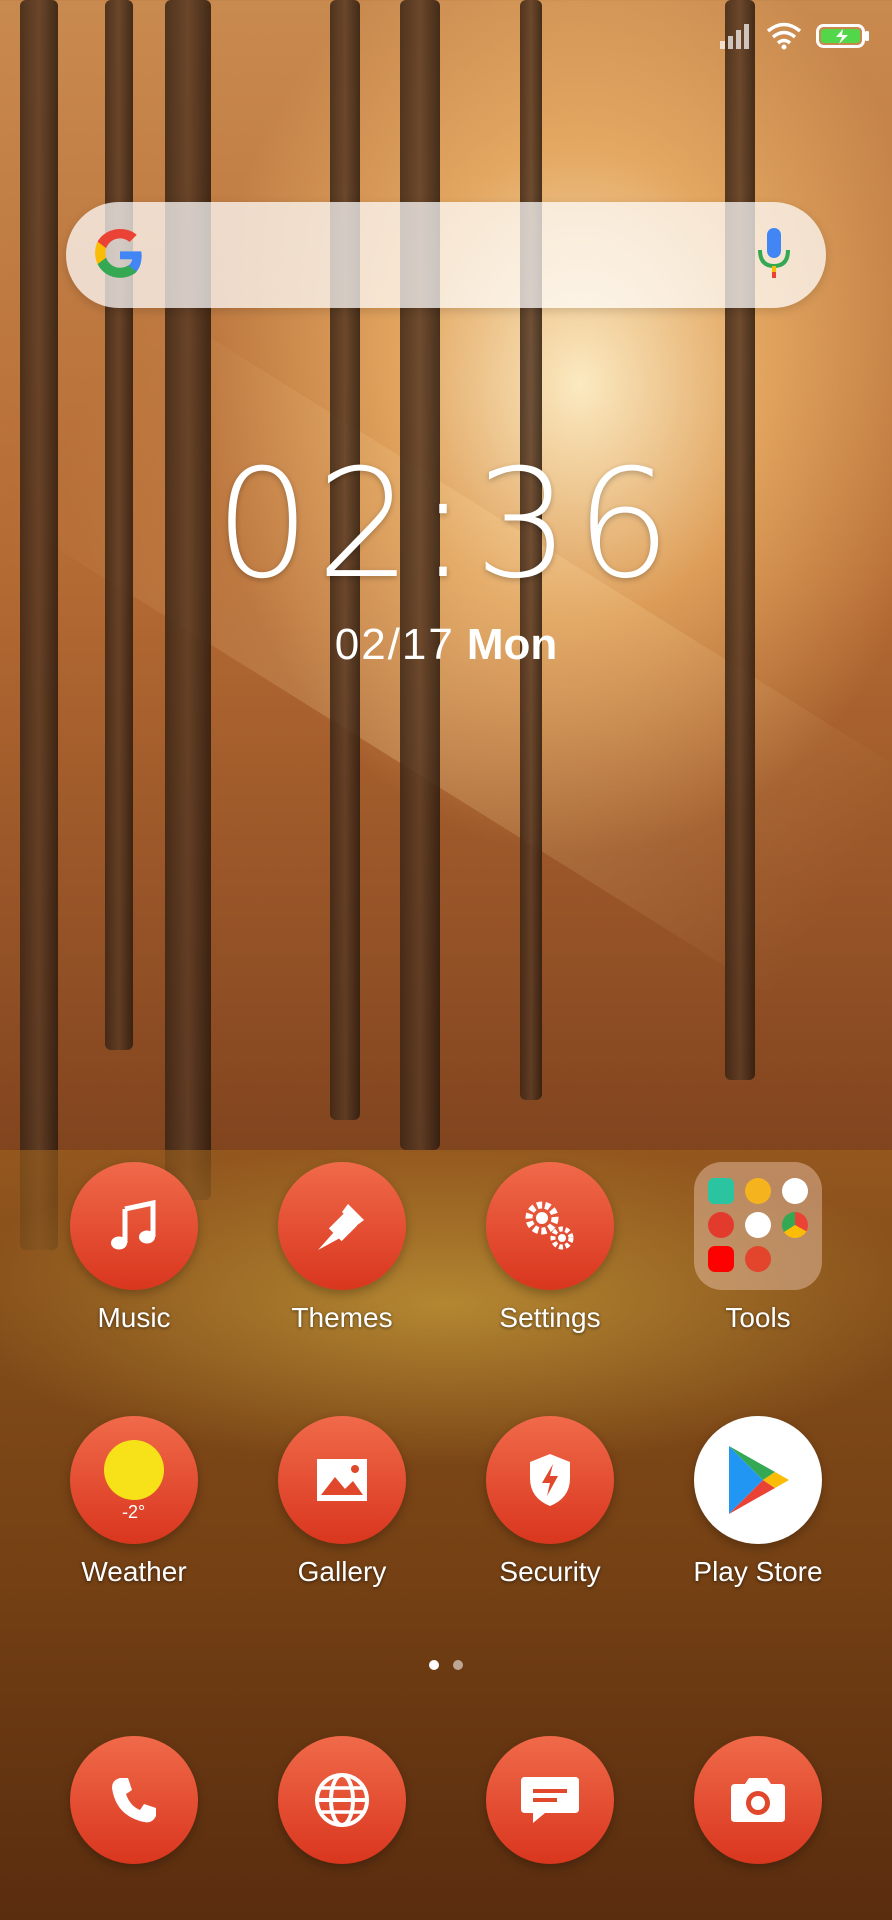  What do you see at coordinates (721, 1225) in the screenshot?
I see `contacts-icon` at bounding box center [721, 1225].